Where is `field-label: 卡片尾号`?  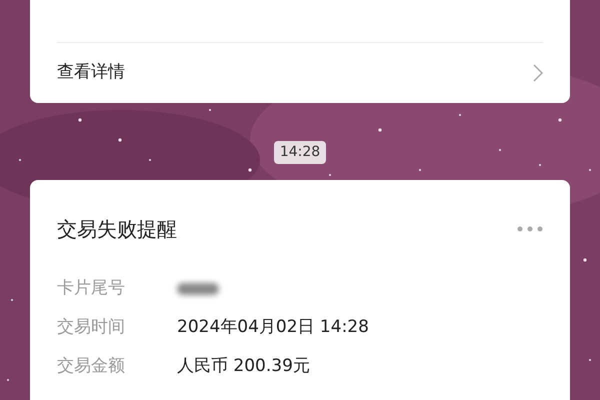 field-label: 卡片尾号 is located at coordinates (91, 288).